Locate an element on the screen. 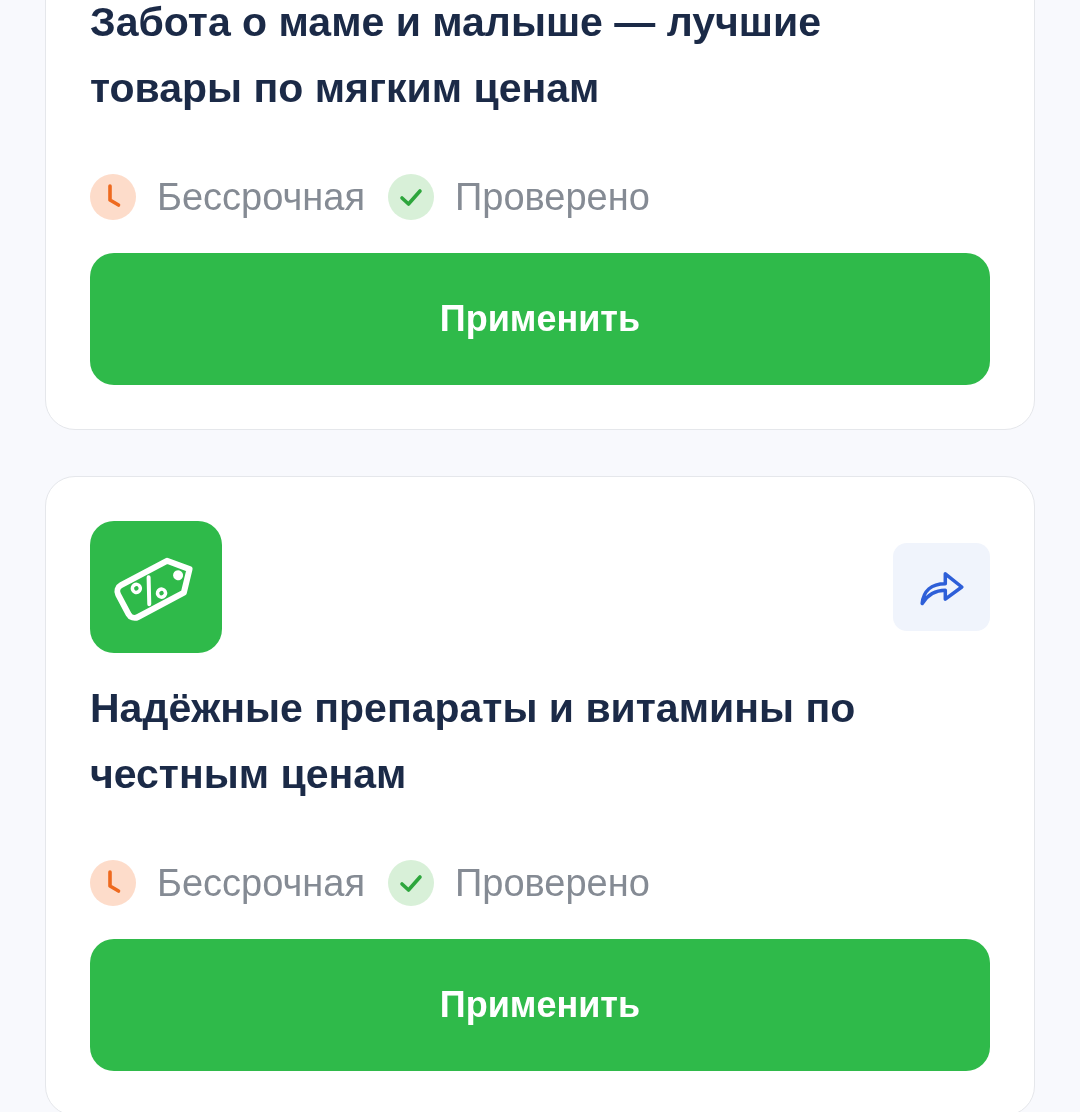 Image resolution: width=1080 pixels, height=1112 pixels. offer-title: Забота о маме и малыше — лучшие товары по мягким ценам is located at coordinates (456, 56).